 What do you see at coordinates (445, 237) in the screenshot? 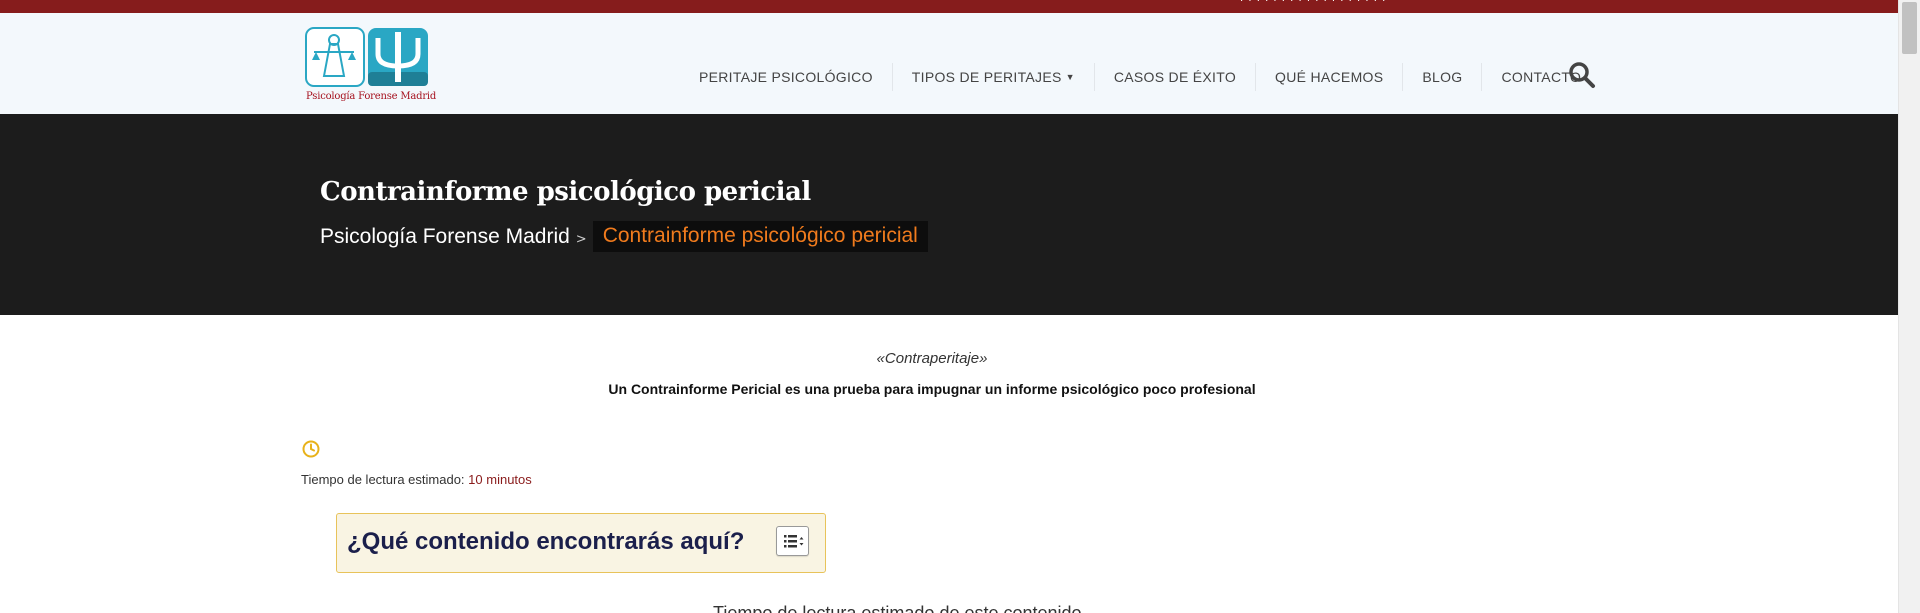
I see `breadcrumb-home-link: Psicología Forense Madrid` at bounding box center [445, 237].